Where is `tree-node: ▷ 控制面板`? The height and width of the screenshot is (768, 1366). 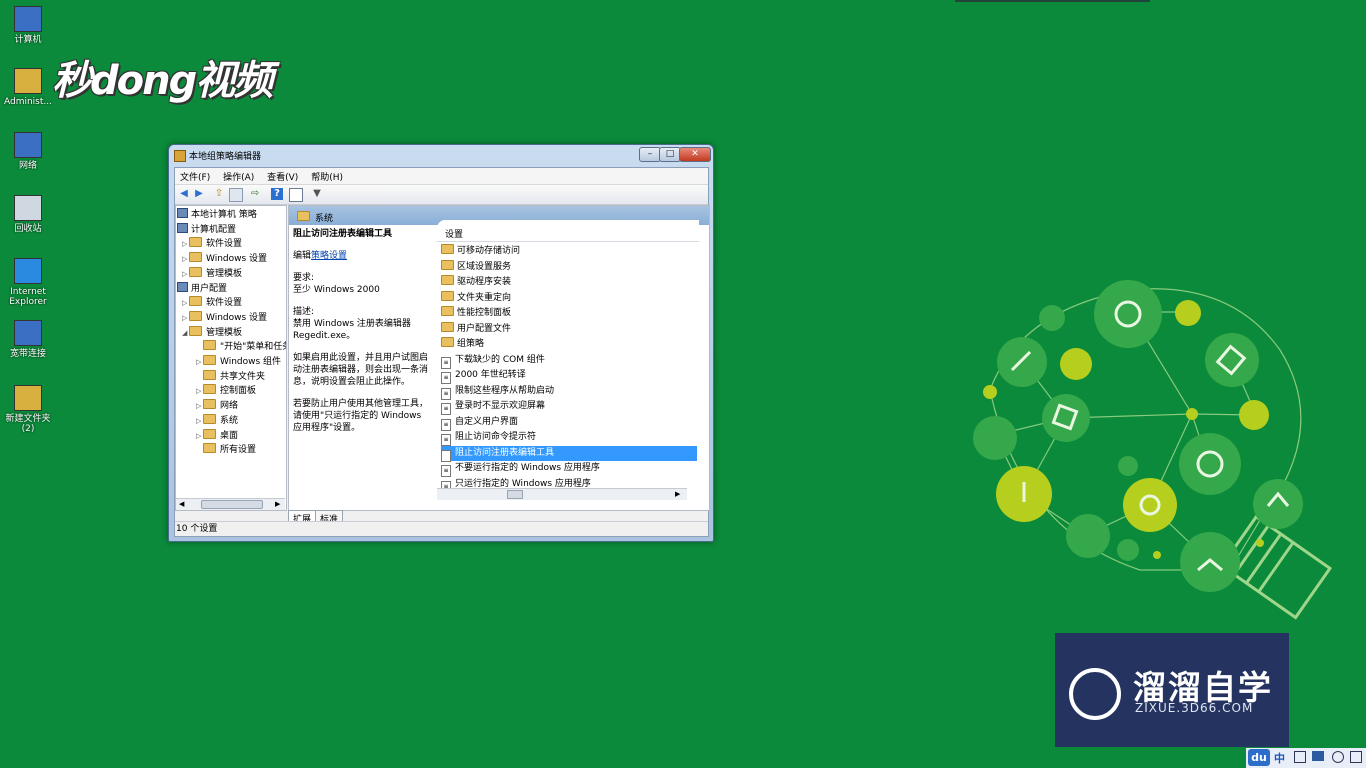
tree-node: ▷ 控制面板 is located at coordinates (226, 391).